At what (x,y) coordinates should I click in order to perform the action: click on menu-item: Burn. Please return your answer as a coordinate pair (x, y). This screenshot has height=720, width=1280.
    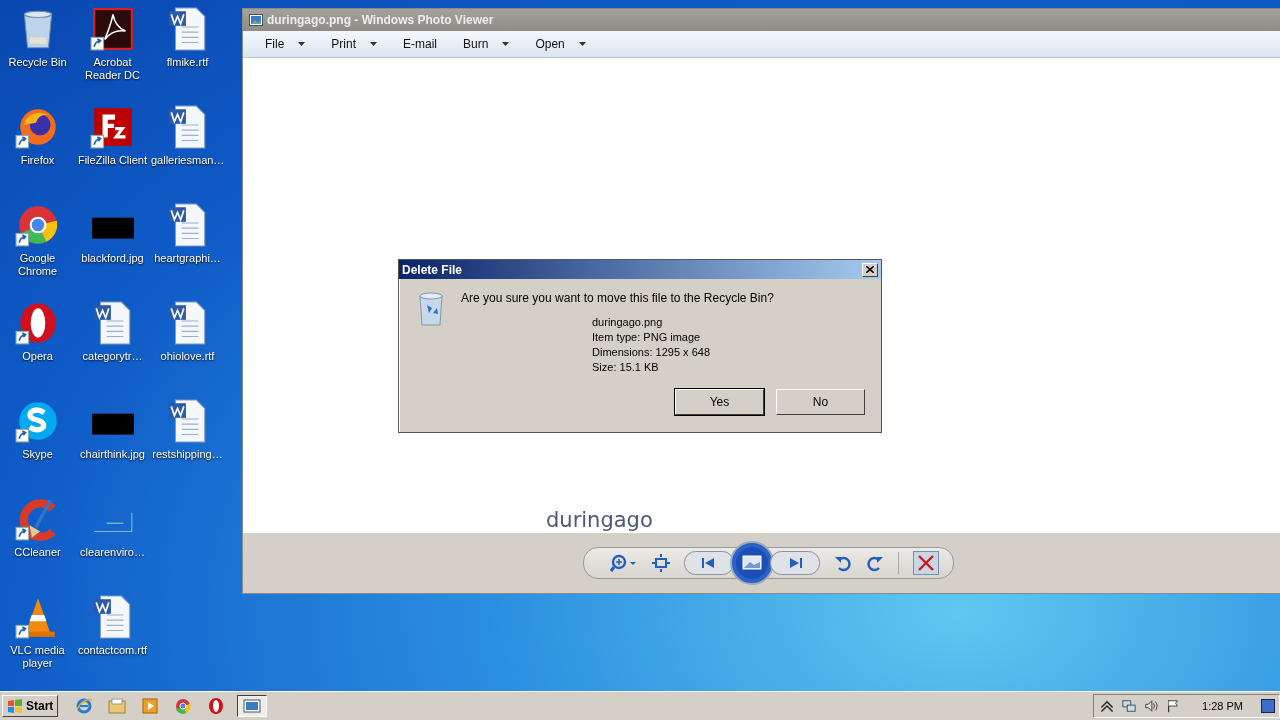
    Looking at the image, I should click on (489, 44).